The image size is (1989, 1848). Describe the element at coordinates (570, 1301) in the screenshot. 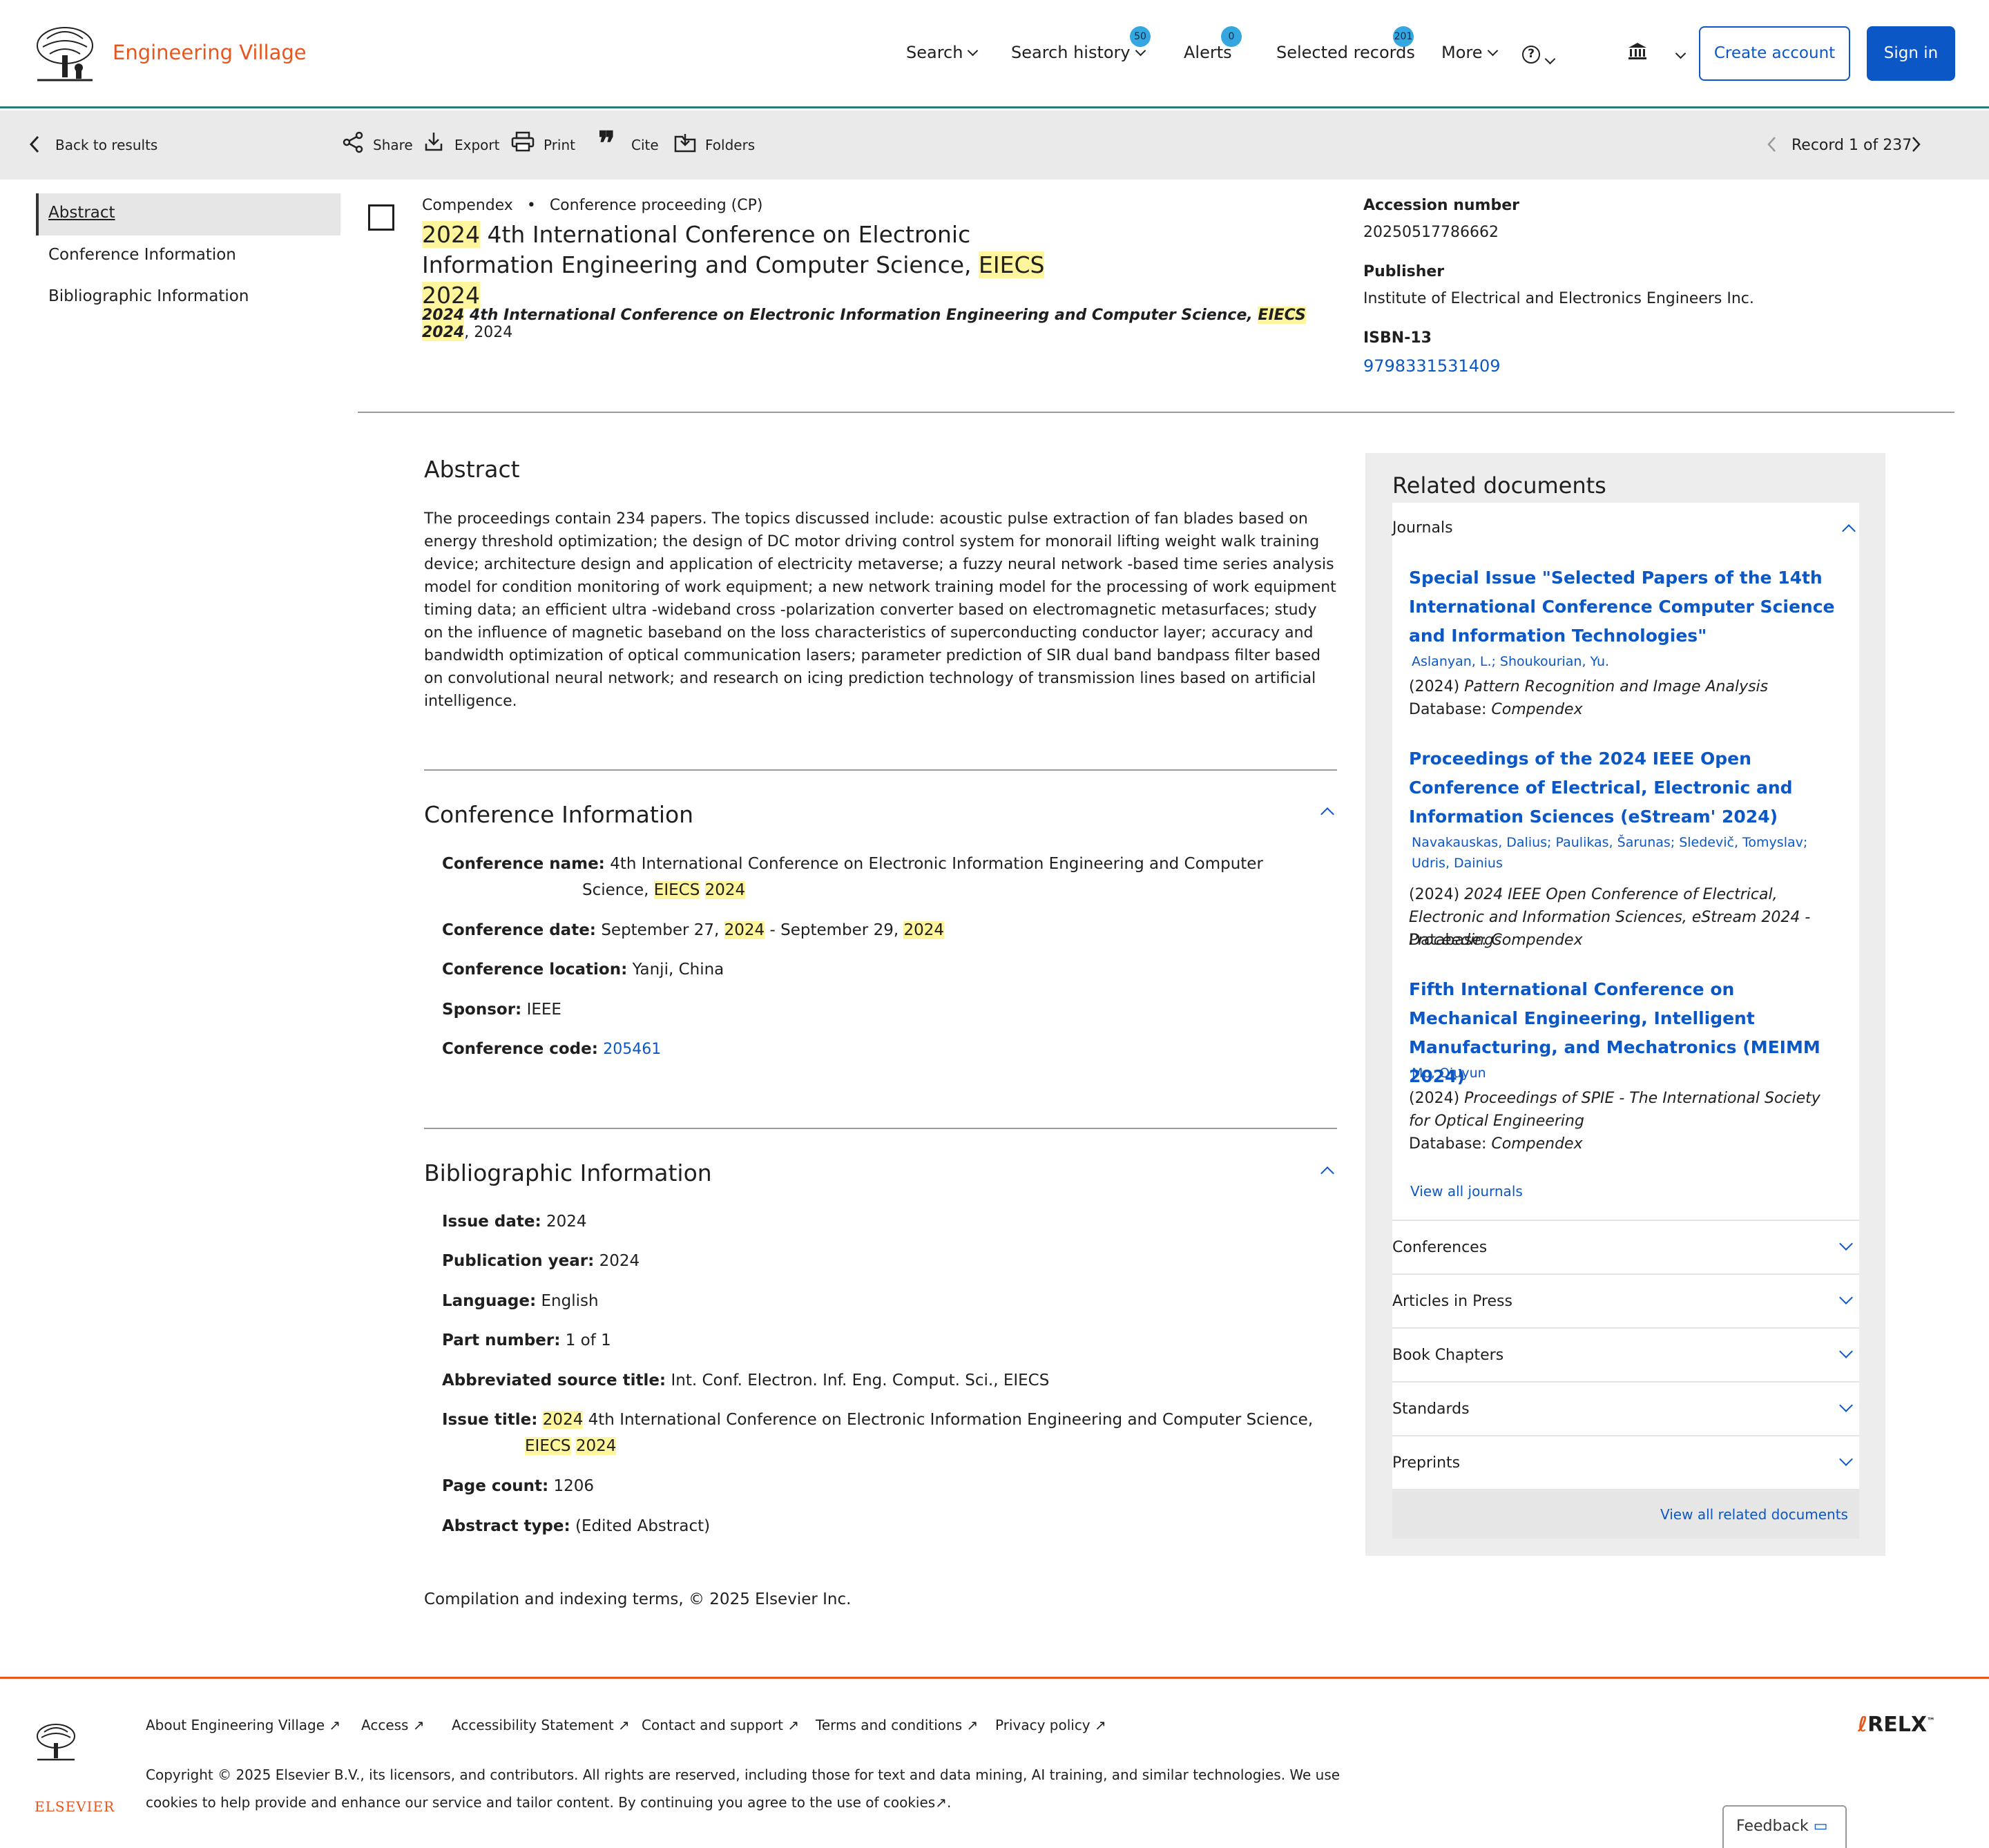

I see `field-value: English` at that location.